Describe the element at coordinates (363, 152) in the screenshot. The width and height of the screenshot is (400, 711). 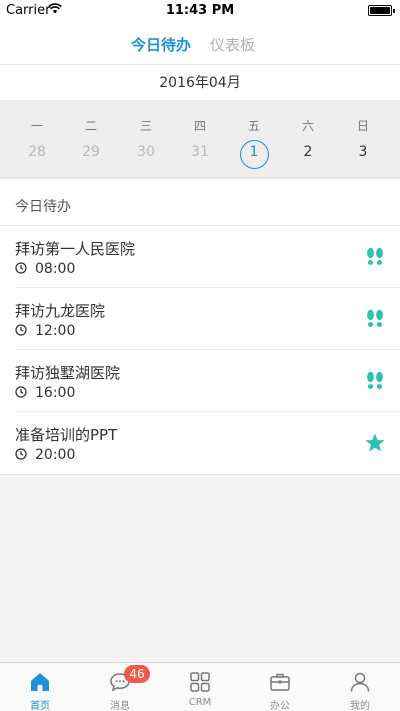
I see `calendar-day: 3` at that location.